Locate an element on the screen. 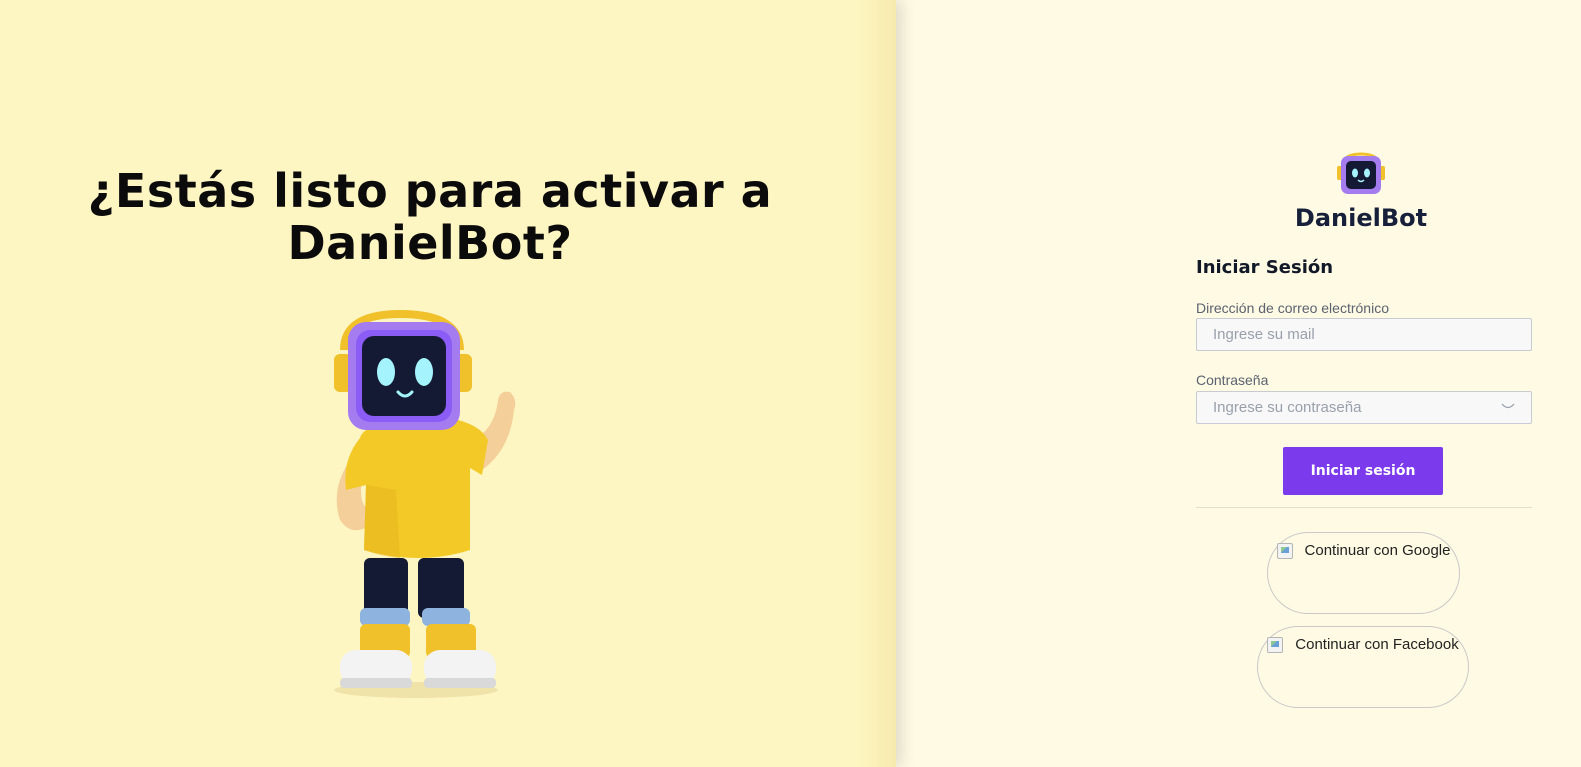 The image size is (1581, 767). robot-mascot-illustration is located at coordinates (425, 504).